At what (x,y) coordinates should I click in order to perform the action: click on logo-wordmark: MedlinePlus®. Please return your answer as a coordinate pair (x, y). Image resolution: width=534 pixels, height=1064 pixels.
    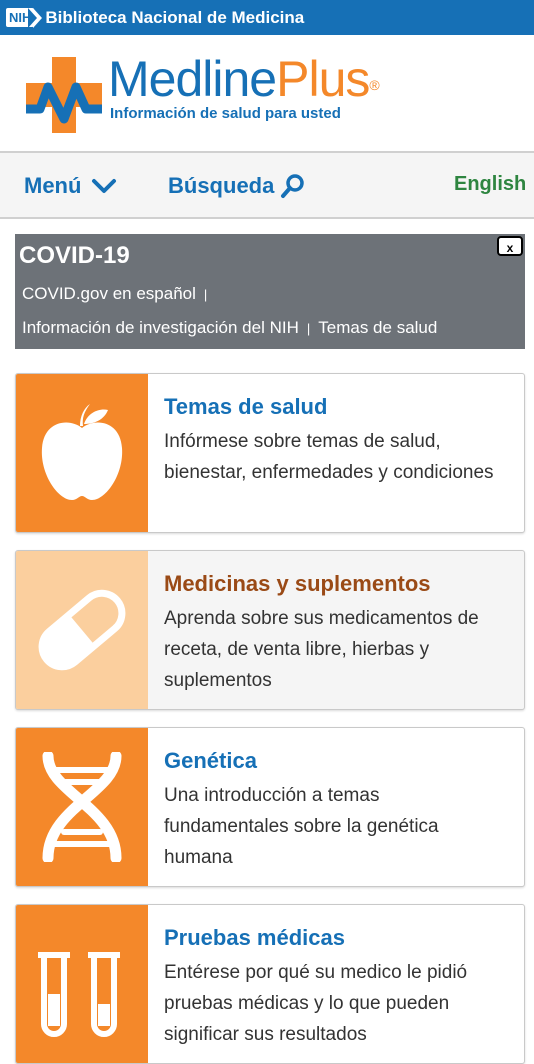
    Looking at the image, I should click on (244, 79).